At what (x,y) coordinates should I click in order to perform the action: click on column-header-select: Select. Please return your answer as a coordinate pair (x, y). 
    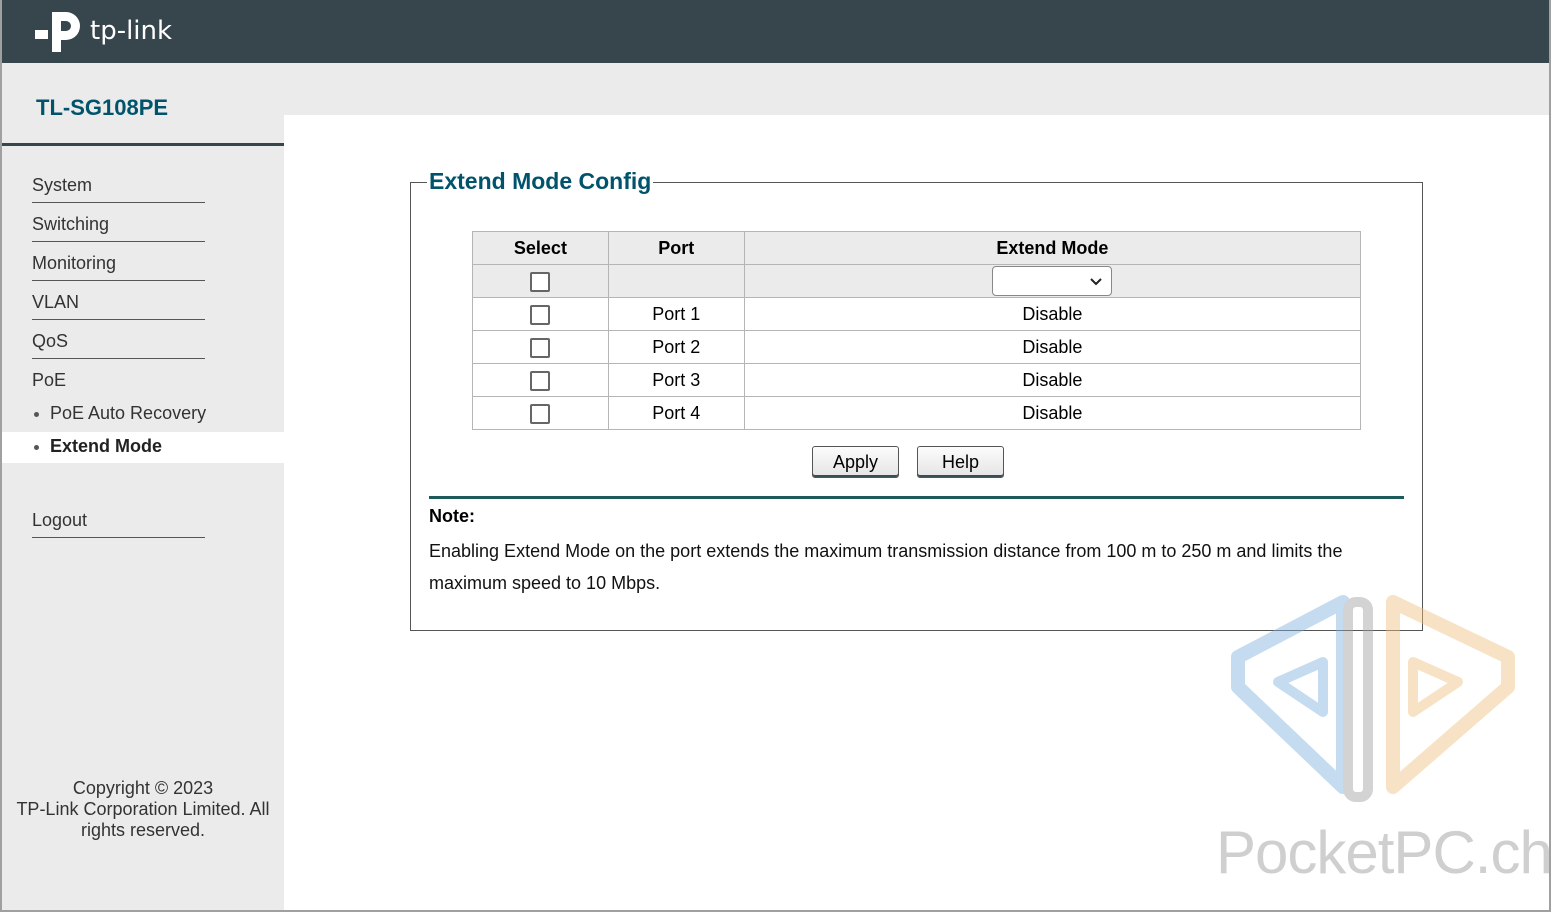
    Looking at the image, I should click on (540, 248).